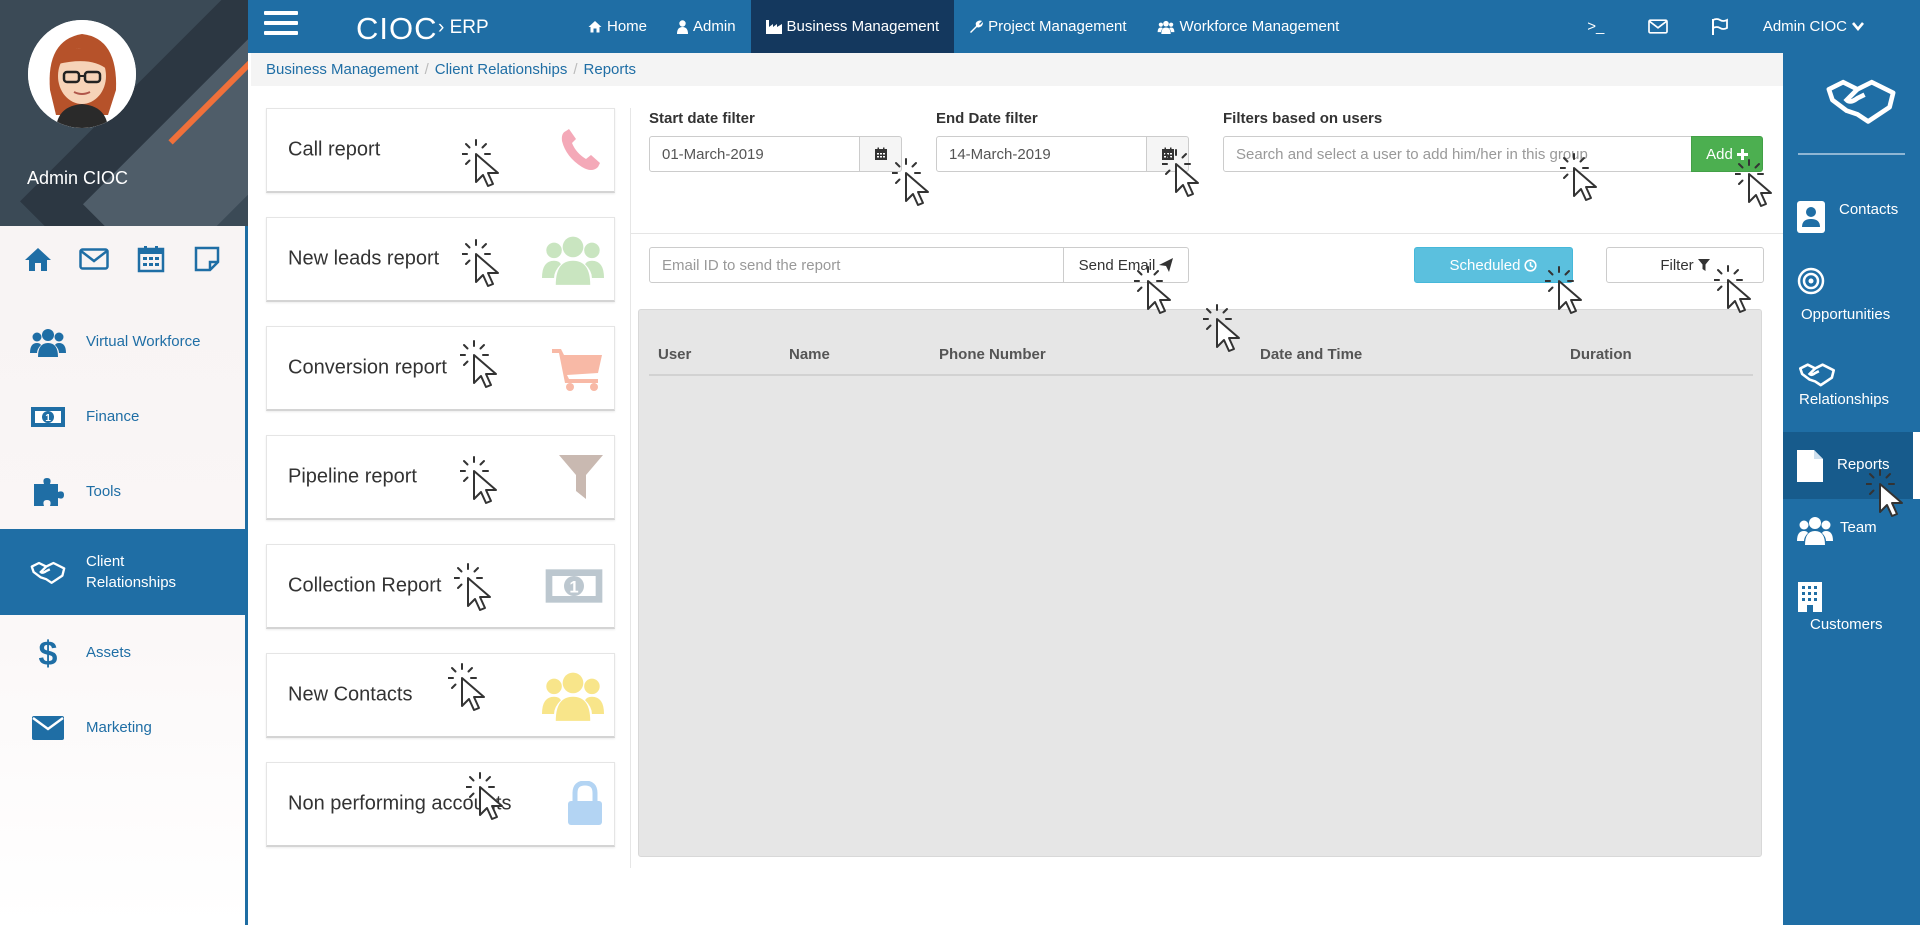 This screenshot has height=925, width=1920. What do you see at coordinates (440, 477) in the screenshot?
I see `report-card-pipeline: Pipeline report` at bounding box center [440, 477].